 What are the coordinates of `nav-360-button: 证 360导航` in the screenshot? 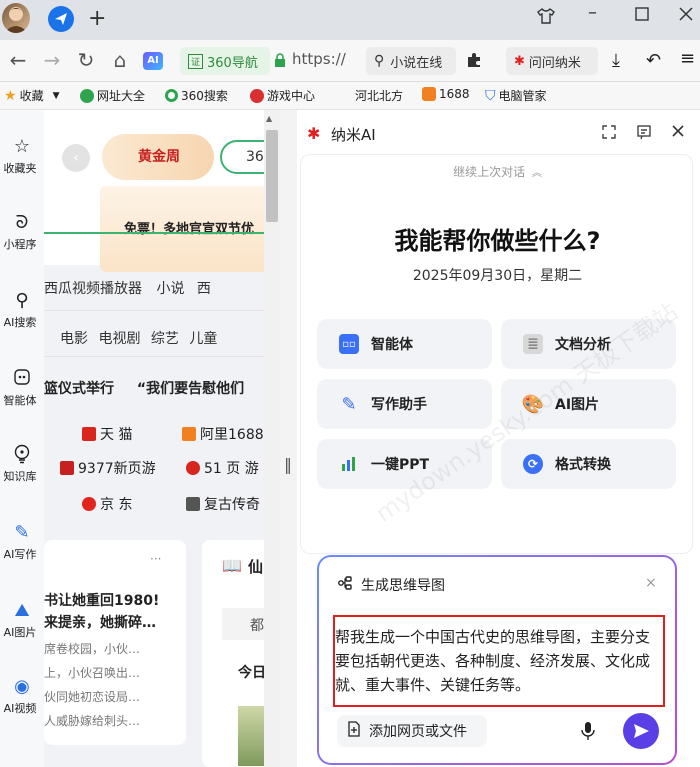 It's located at (225, 61).